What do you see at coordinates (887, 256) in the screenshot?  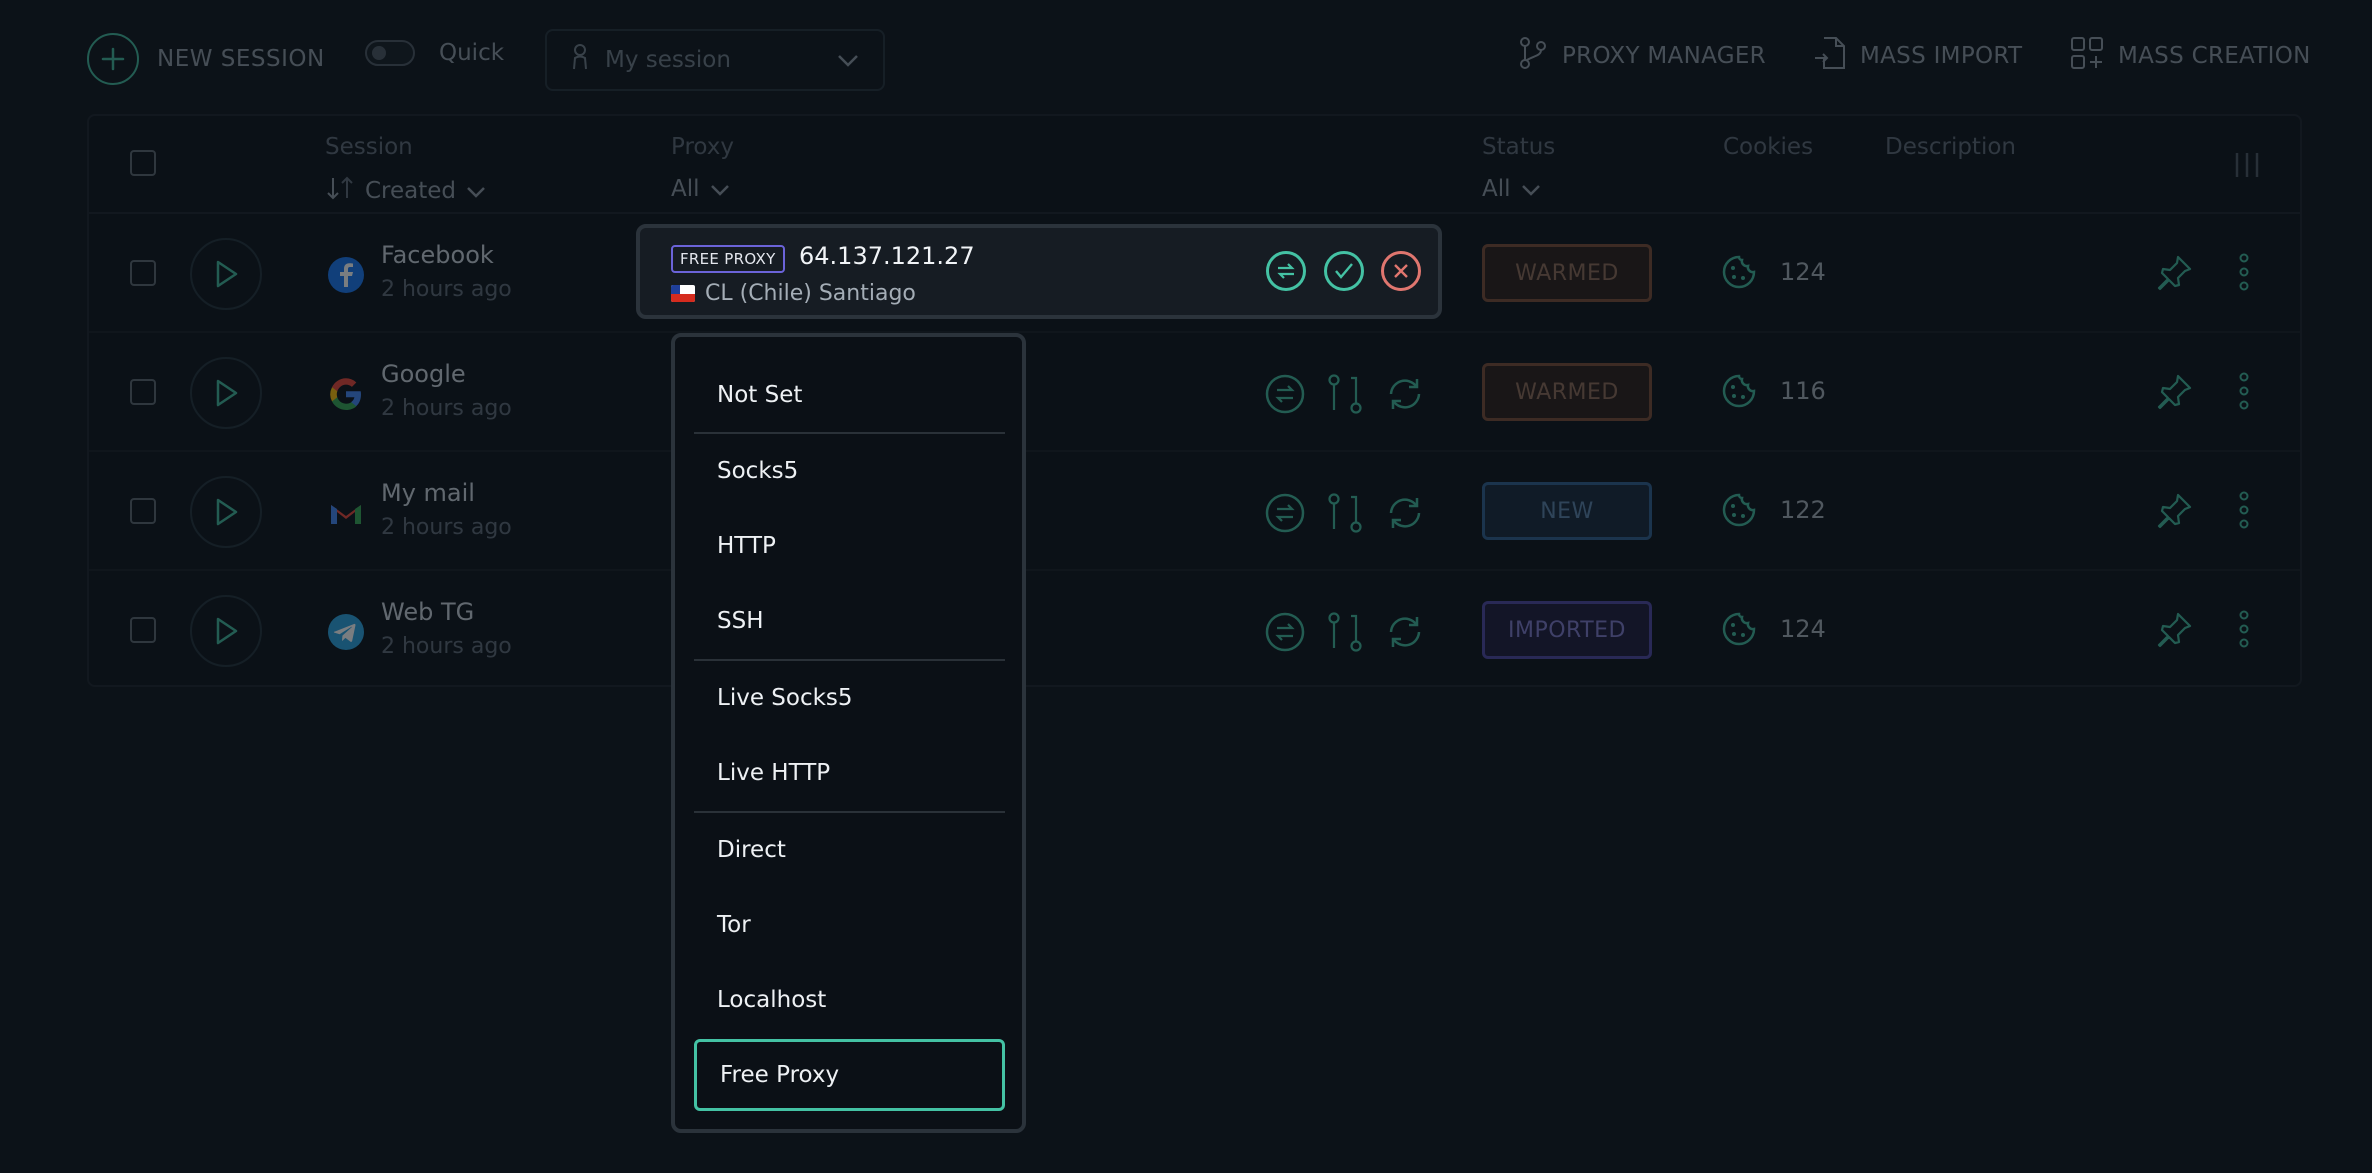 I see `proxy-ip: 64.137.121.27` at bounding box center [887, 256].